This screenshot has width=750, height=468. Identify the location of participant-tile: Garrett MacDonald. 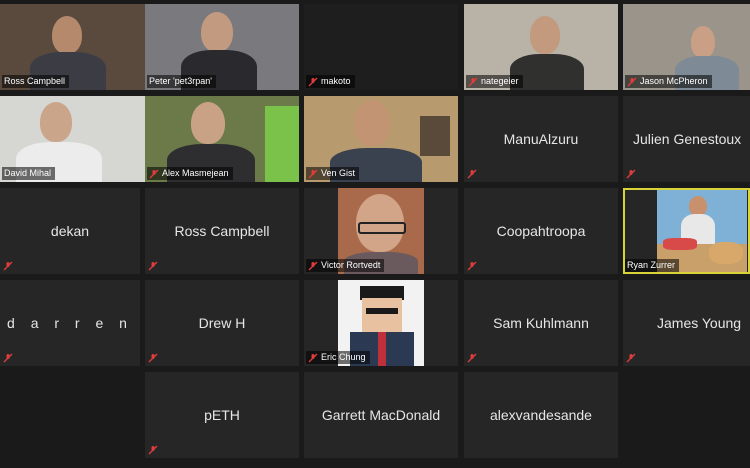
(381, 415).